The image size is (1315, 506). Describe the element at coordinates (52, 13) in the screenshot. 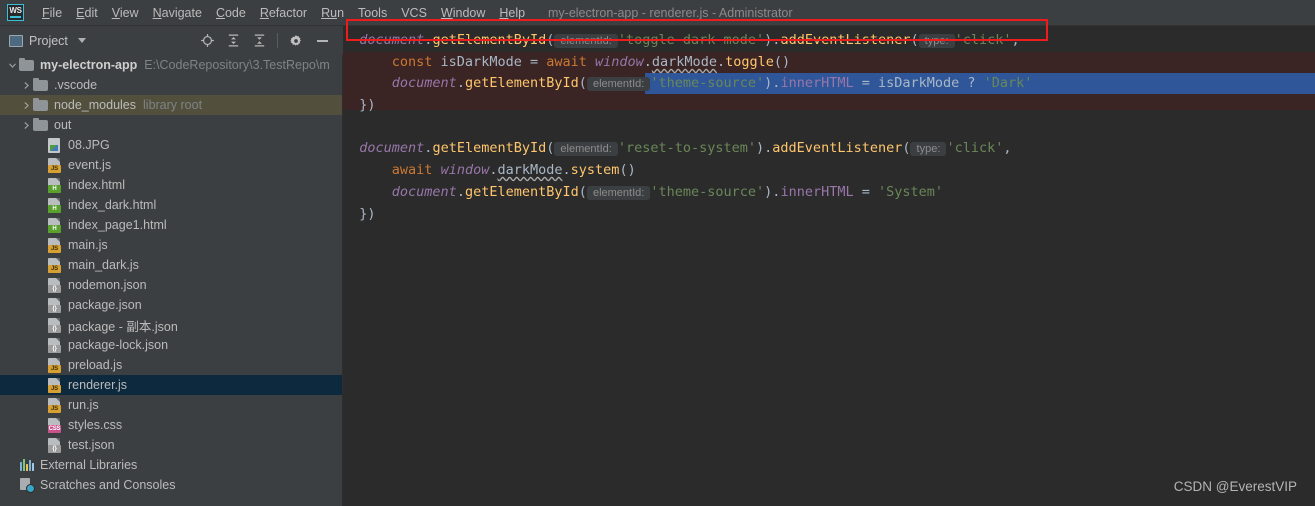

I see `menu-item-file: File` at that location.